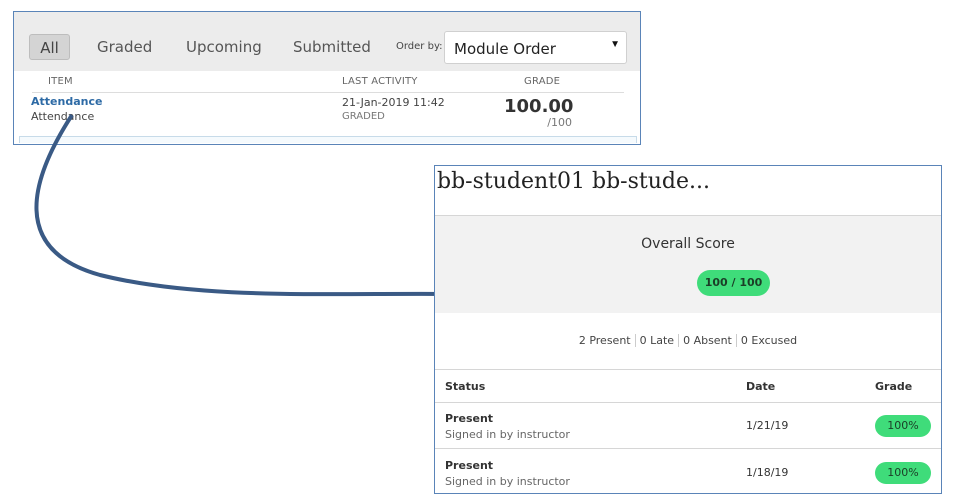  Describe the element at coordinates (733, 283) in the screenshot. I see `overall-score-badge: 100 / 100` at that location.